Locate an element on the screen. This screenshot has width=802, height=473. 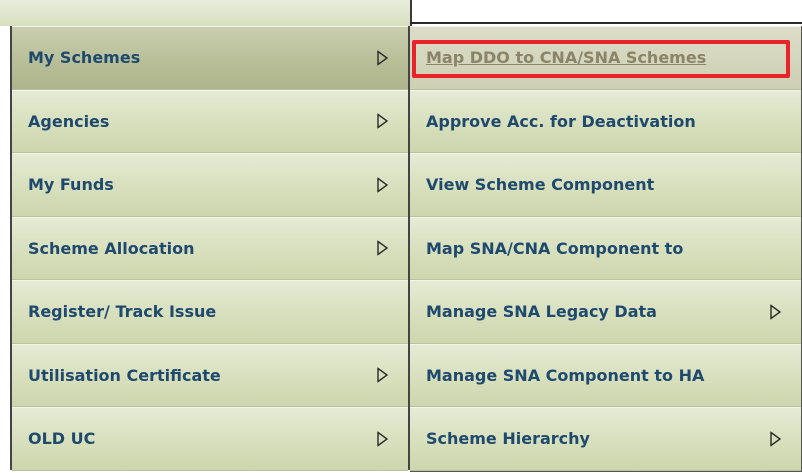
submenu-item-map-component: Map SNA/CNA Component to is located at coordinates (605, 248).